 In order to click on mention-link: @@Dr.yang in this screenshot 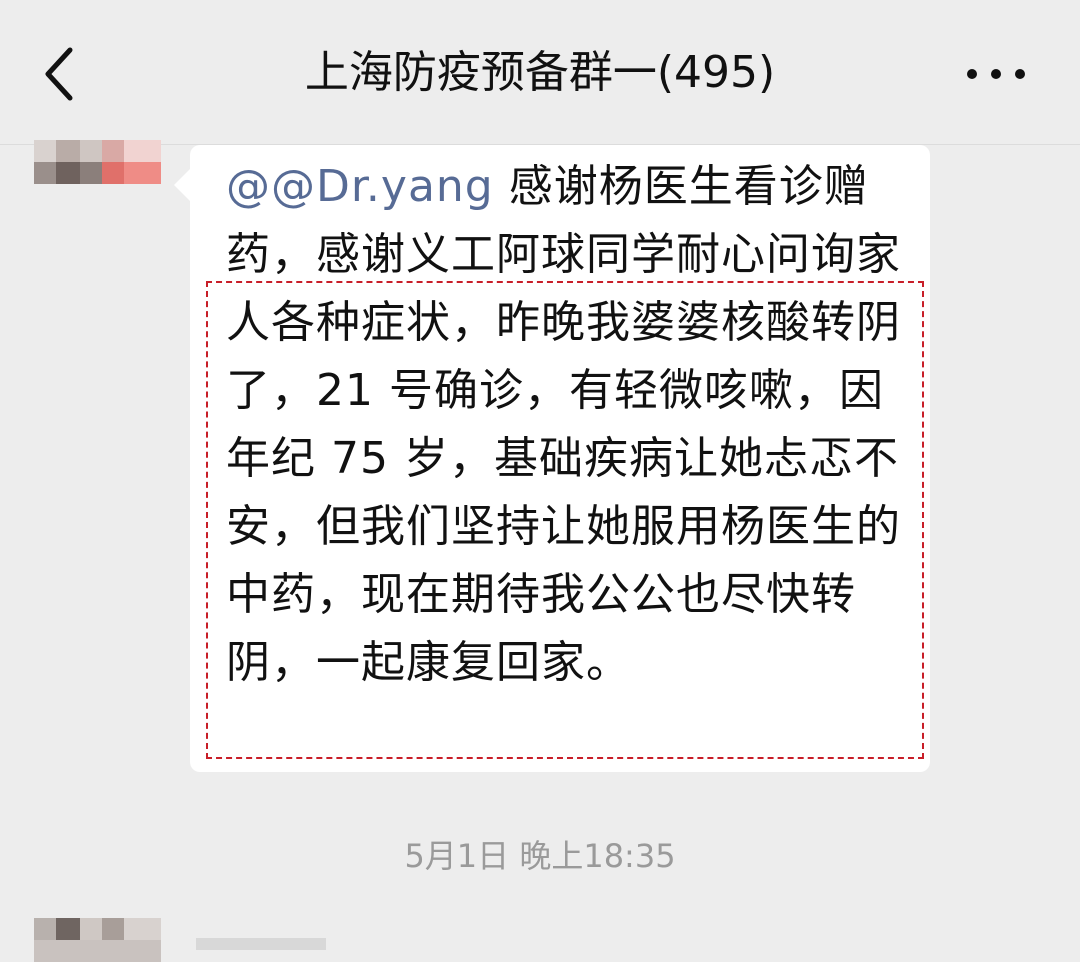, I will do `click(360, 186)`.